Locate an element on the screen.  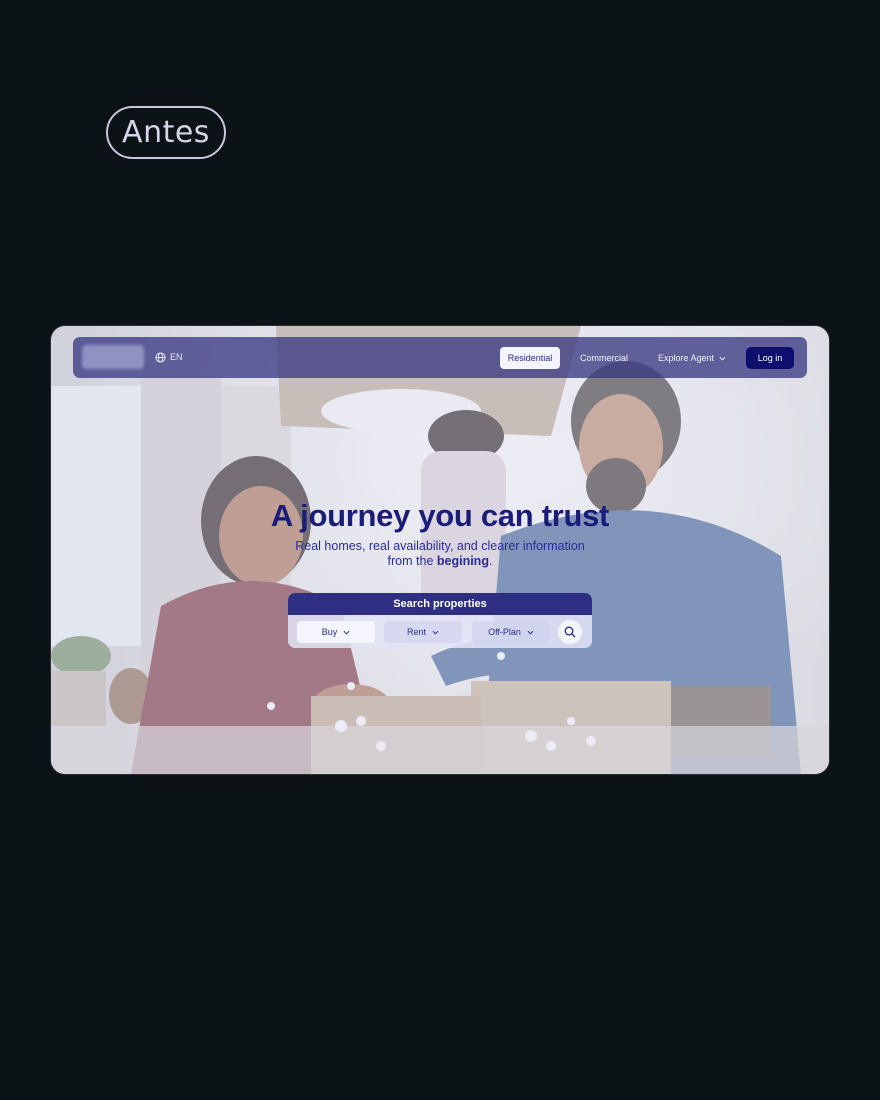
language-label: EN is located at coordinates (176, 357).